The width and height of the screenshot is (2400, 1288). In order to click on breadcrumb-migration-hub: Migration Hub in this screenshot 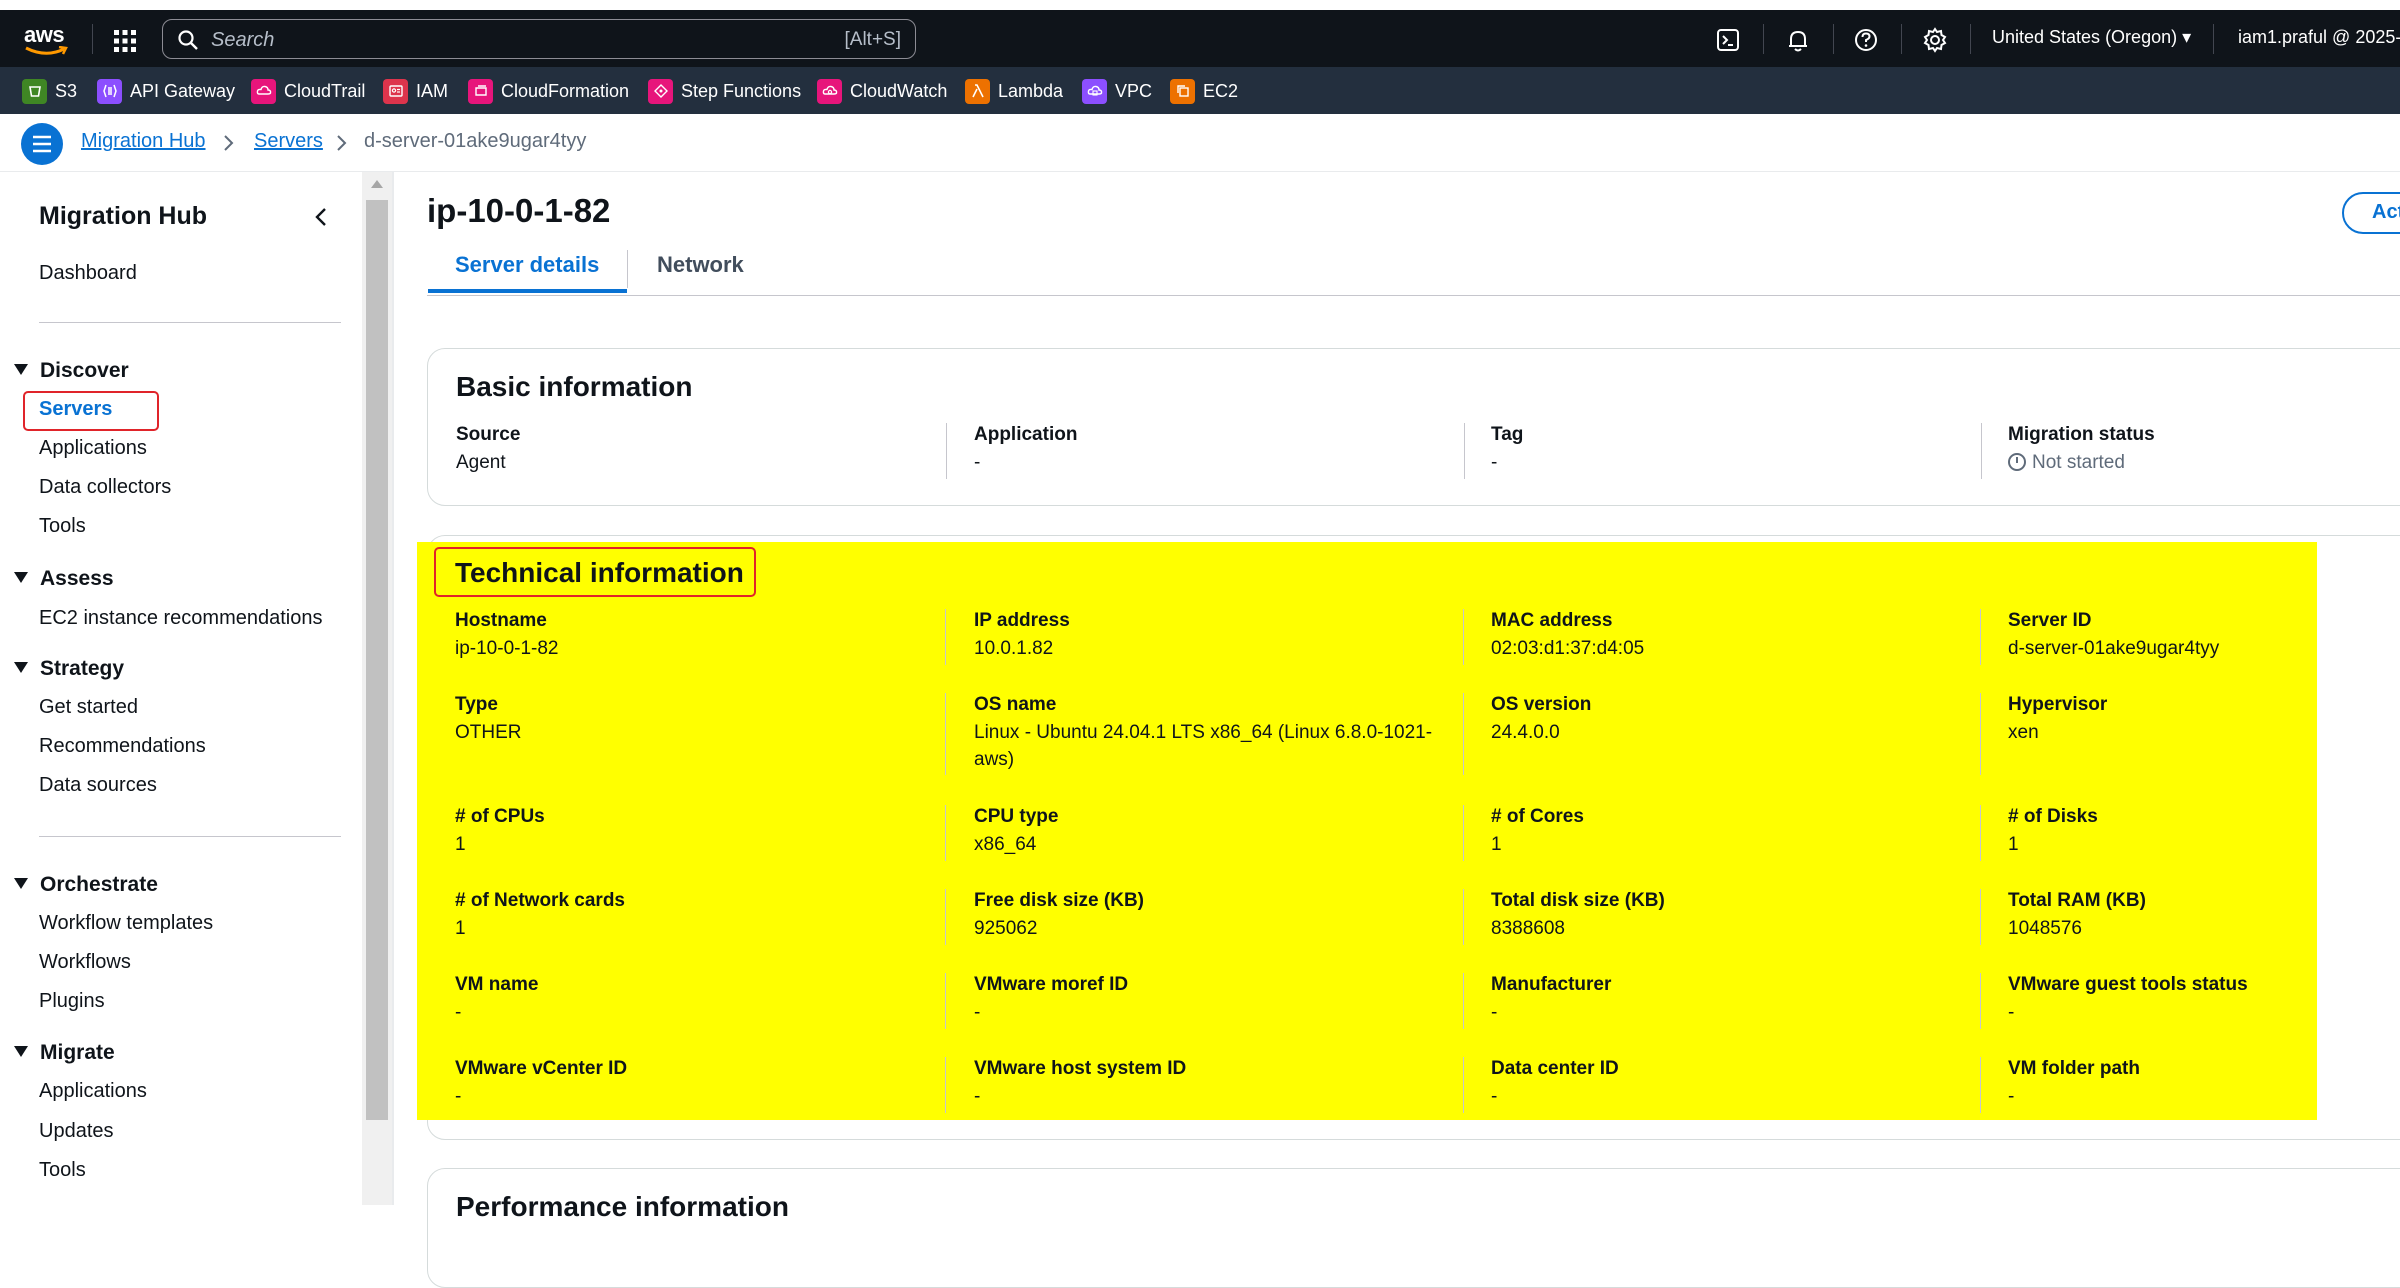, I will do `click(143, 141)`.